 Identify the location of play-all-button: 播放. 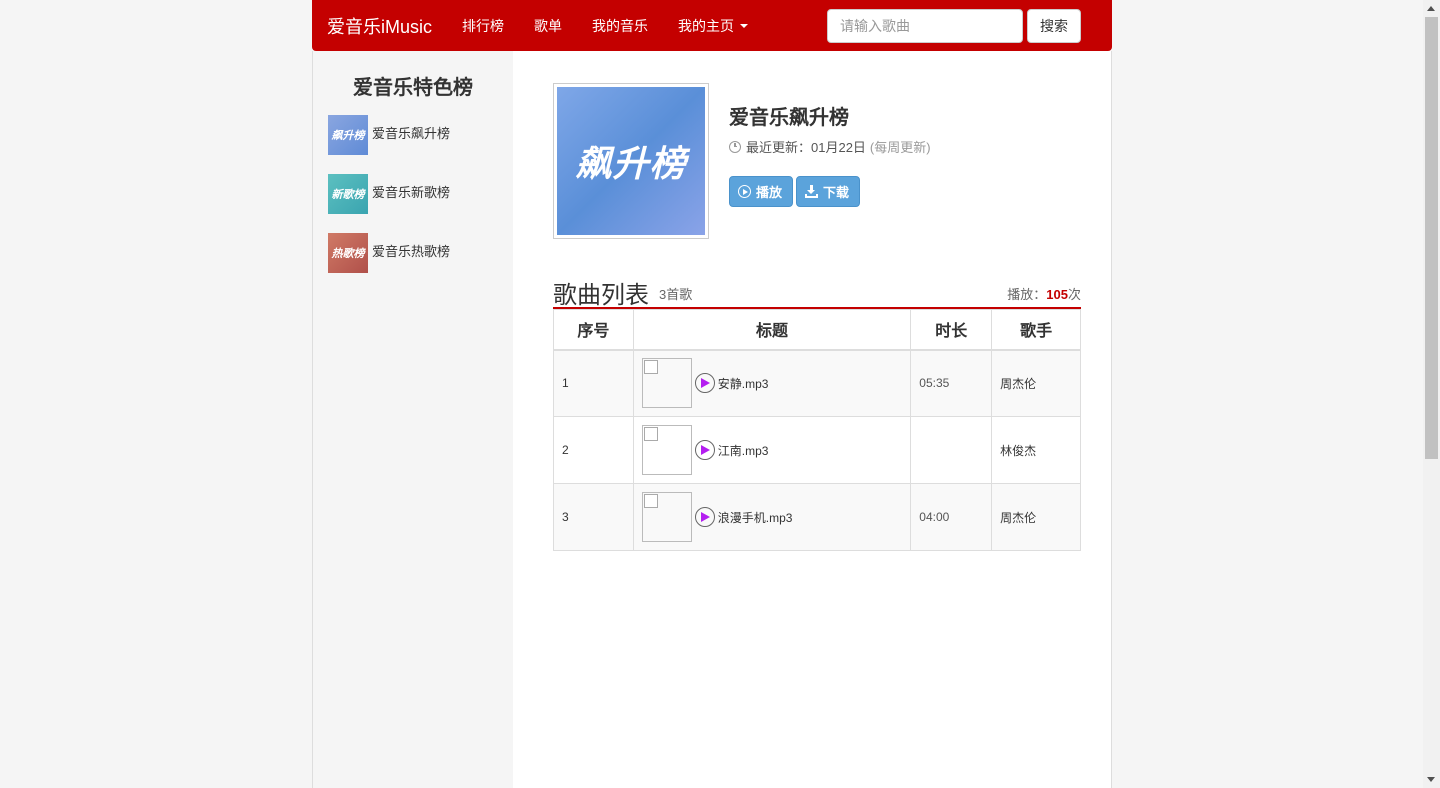
(761, 191).